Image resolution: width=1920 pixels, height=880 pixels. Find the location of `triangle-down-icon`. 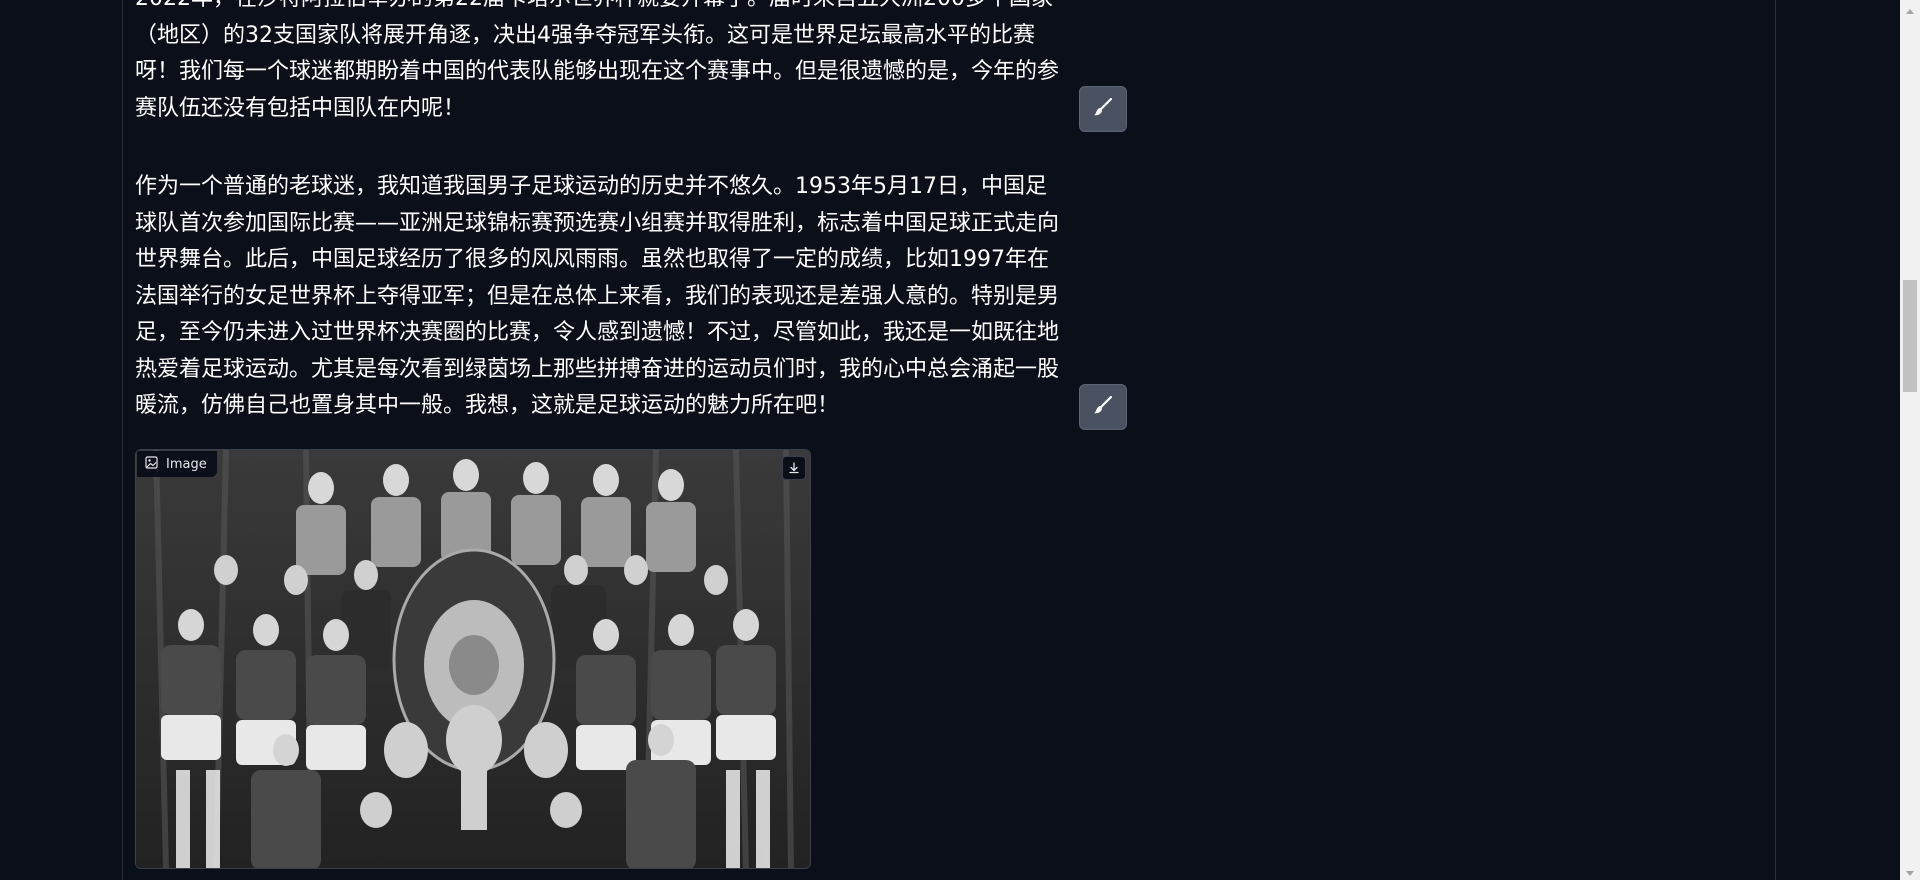

triangle-down-icon is located at coordinates (1910, 871).